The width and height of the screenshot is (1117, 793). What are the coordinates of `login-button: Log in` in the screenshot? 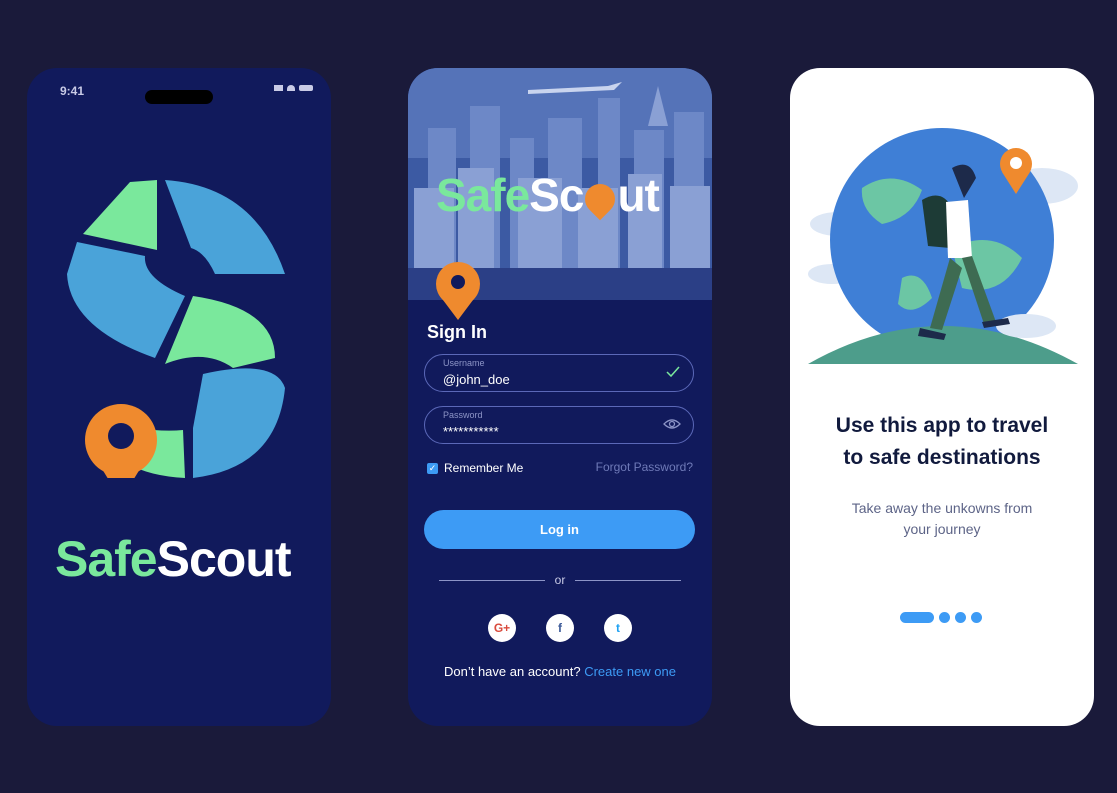 It's located at (559, 529).